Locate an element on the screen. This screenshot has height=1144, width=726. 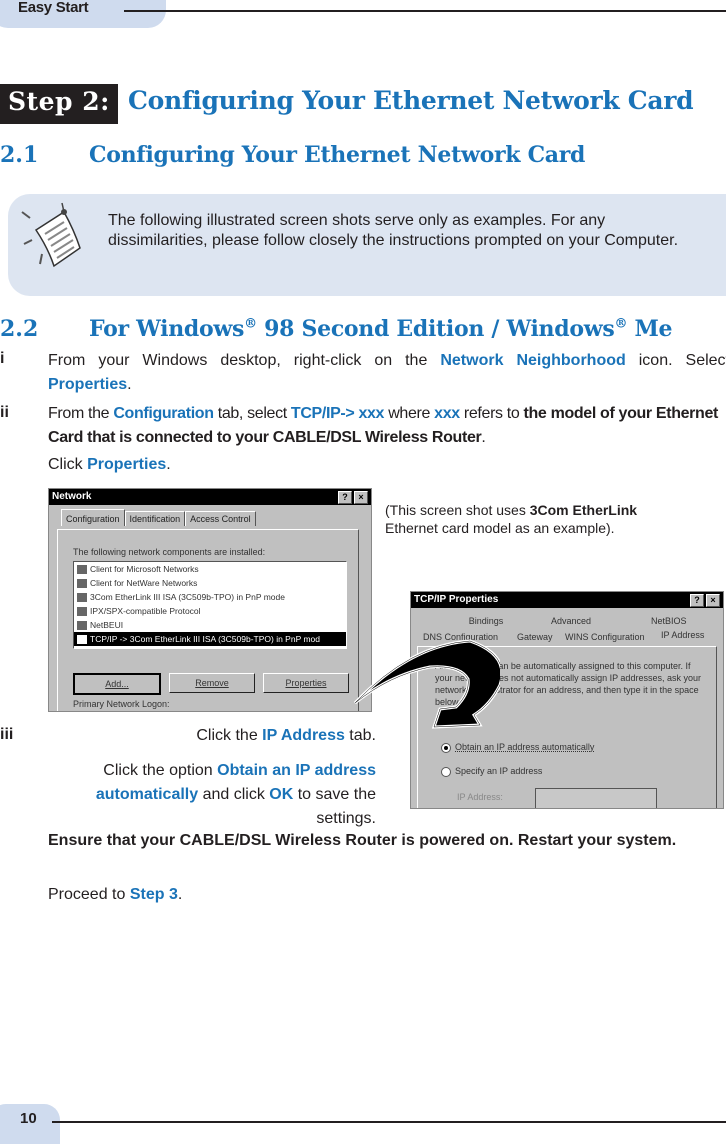
header-rule is located at coordinates (425, 11).